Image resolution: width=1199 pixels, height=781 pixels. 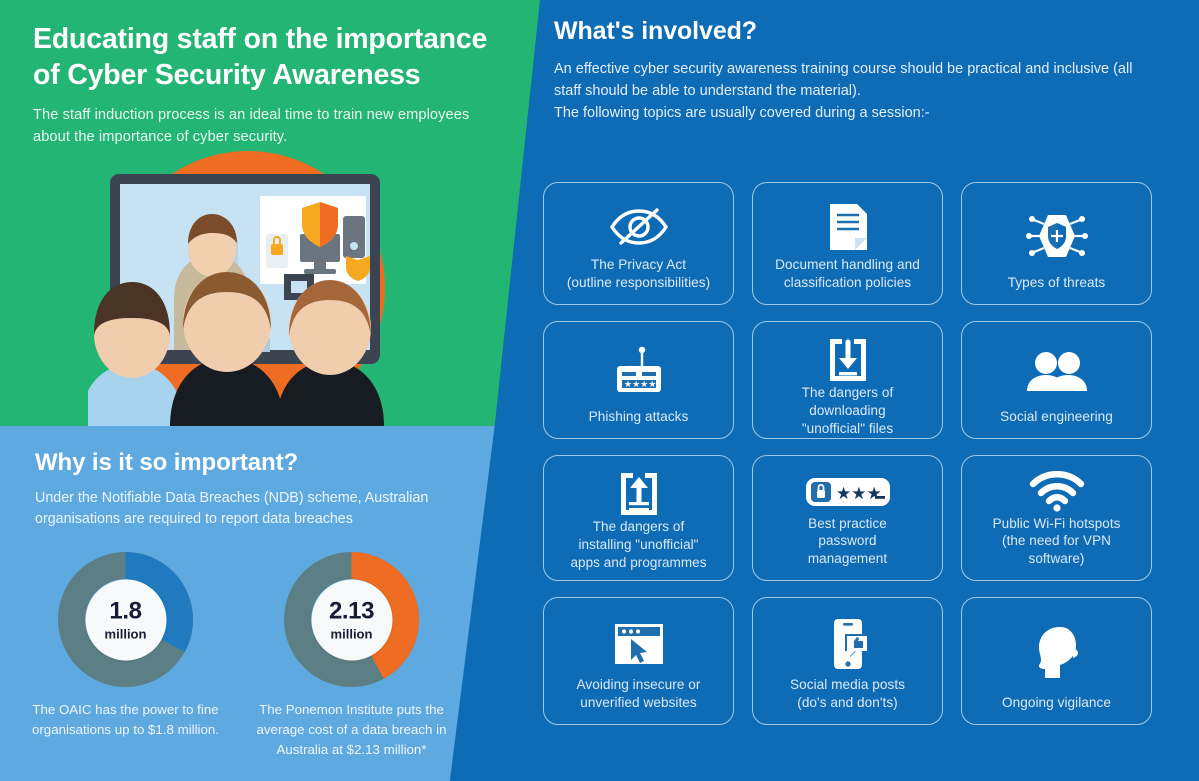 What do you see at coordinates (1056, 417) in the screenshot?
I see `topic-label: Social engineering` at bounding box center [1056, 417].